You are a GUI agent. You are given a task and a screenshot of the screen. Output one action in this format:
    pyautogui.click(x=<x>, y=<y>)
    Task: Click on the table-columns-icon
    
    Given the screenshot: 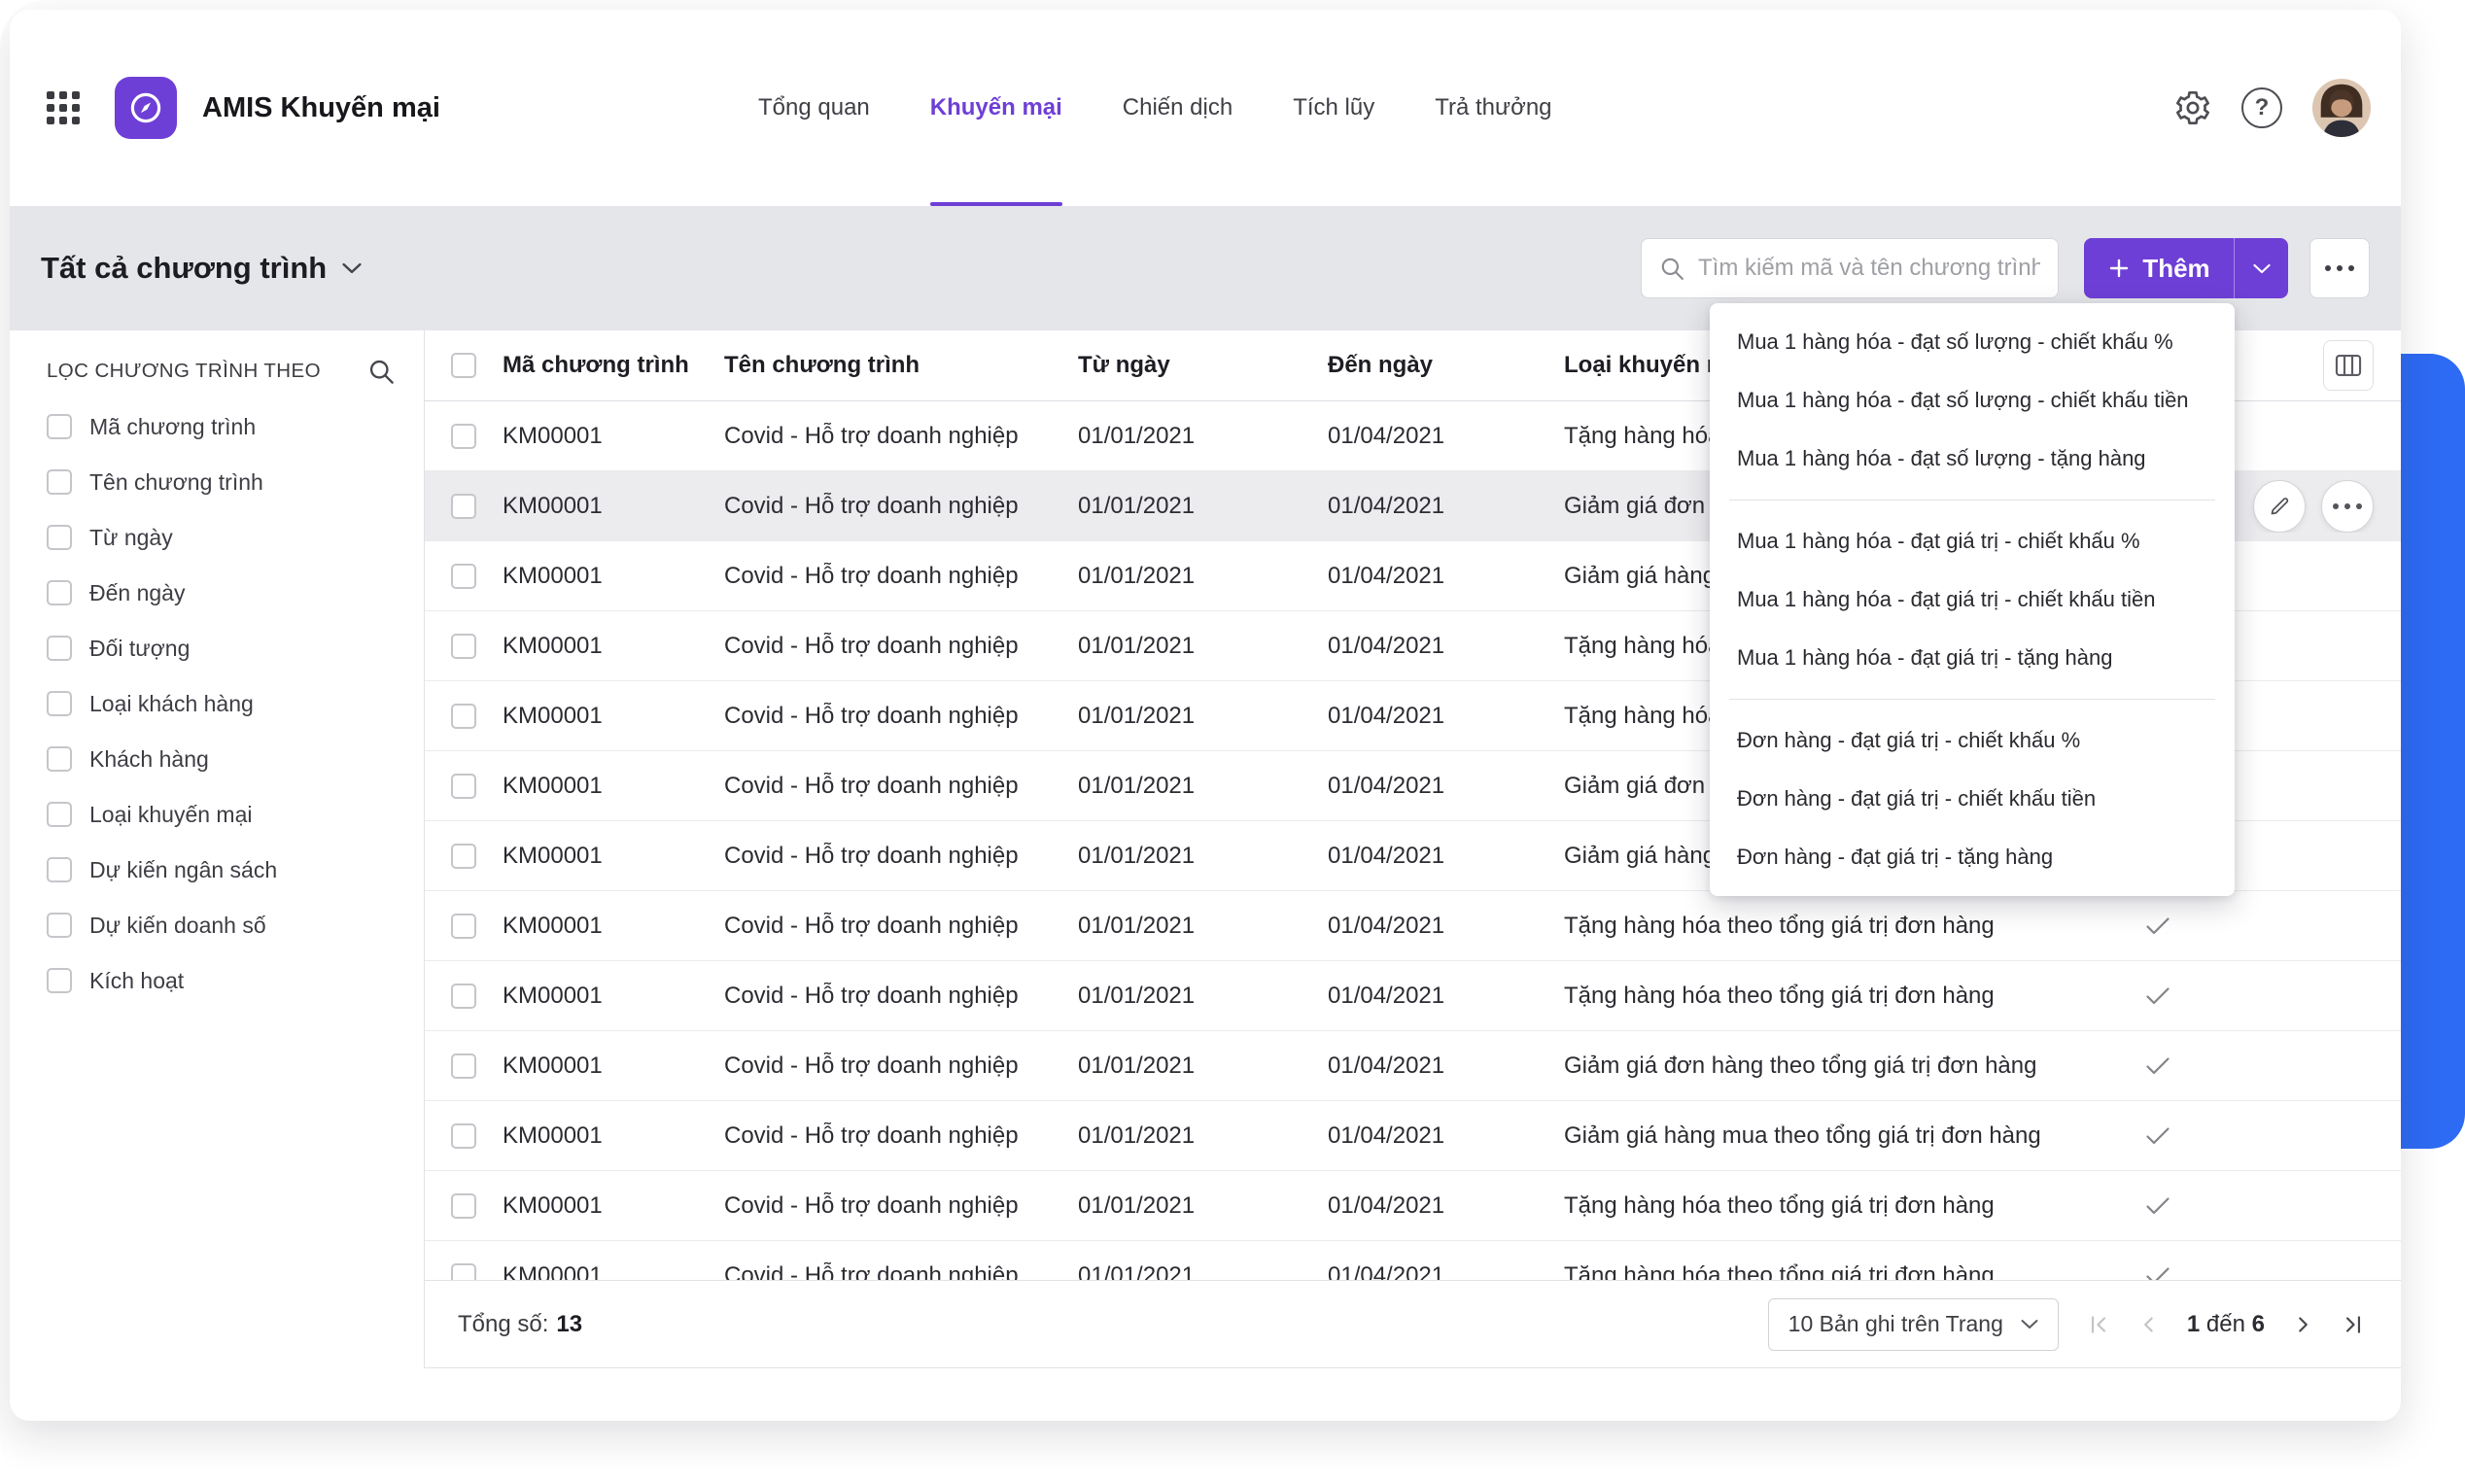 What is the action you would take?
    pyautogui.click(x=2348, y=365)
    